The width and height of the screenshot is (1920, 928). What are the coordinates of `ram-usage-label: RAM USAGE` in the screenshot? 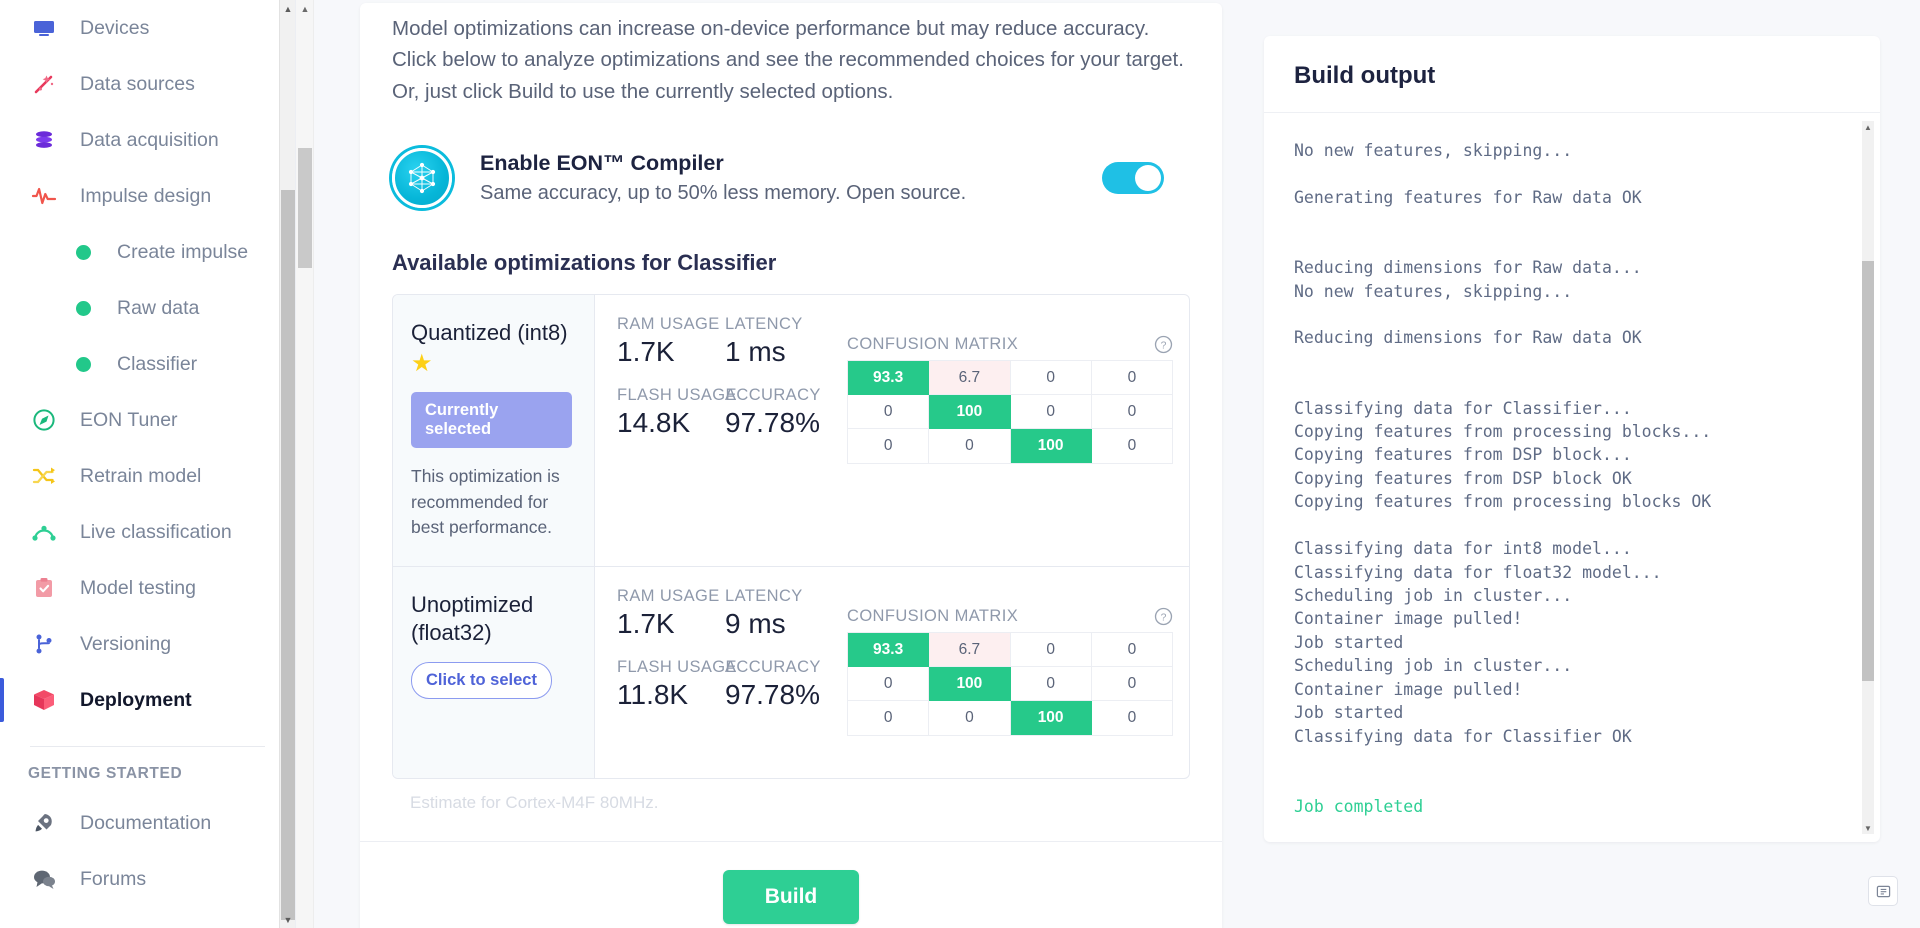 It's located at (668, 596).